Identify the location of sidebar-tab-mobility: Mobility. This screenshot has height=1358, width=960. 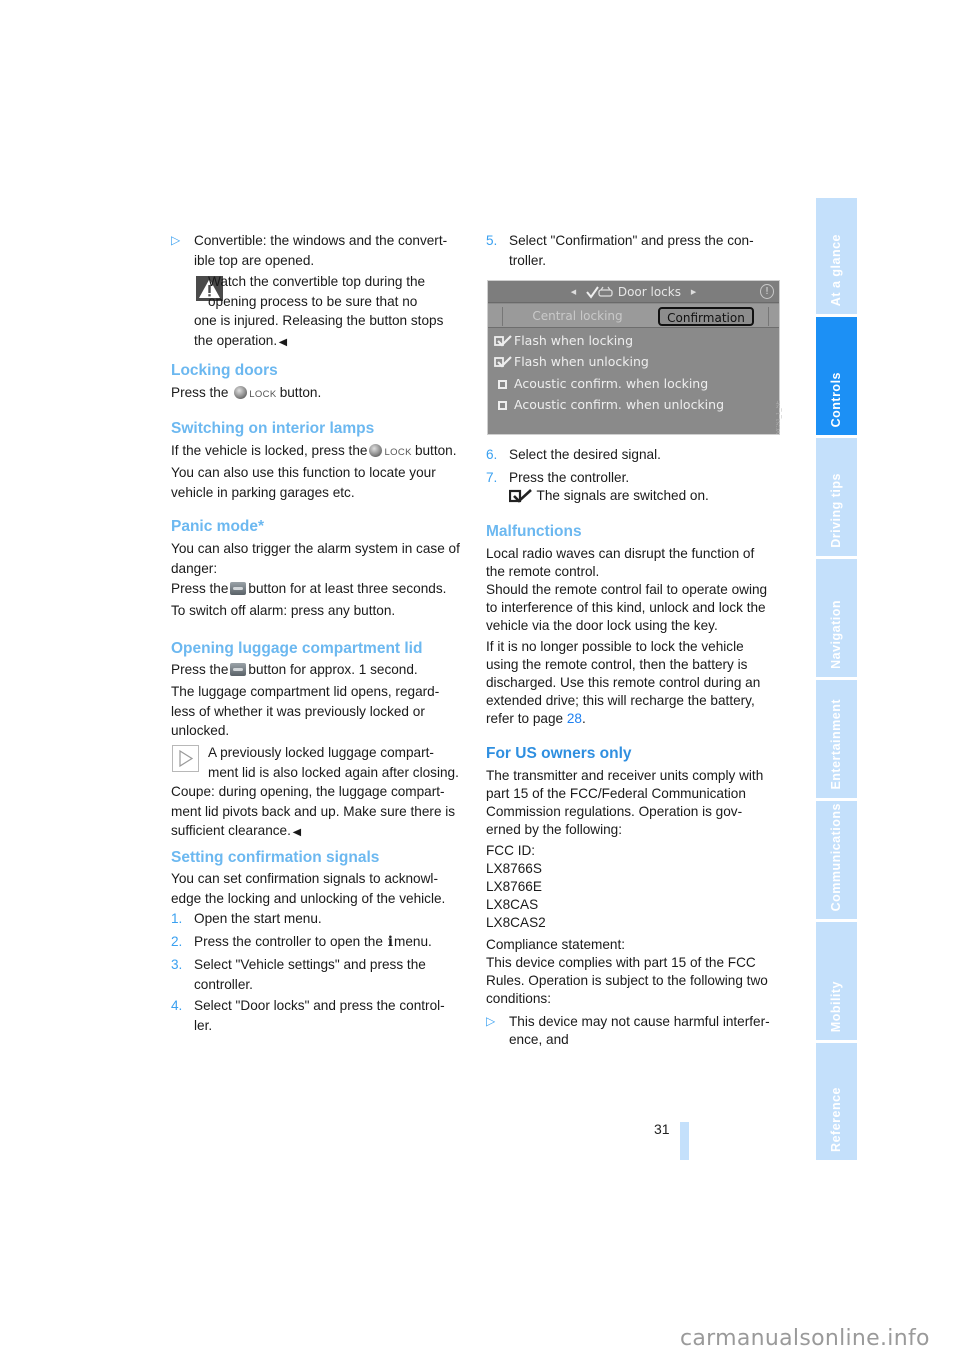
(836, 981).